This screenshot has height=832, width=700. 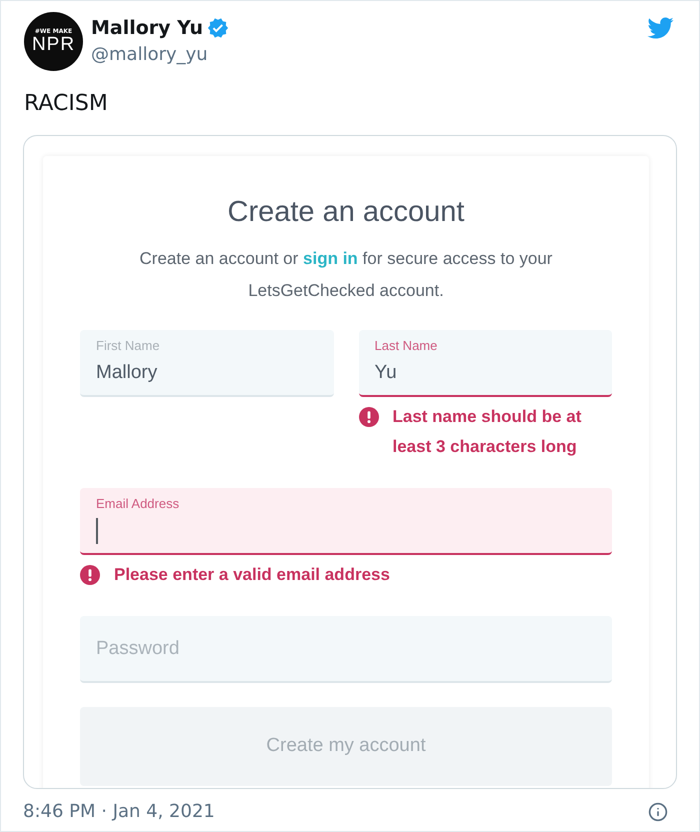 I want to click on bird-logo-icon, so click(x=660, y=28).